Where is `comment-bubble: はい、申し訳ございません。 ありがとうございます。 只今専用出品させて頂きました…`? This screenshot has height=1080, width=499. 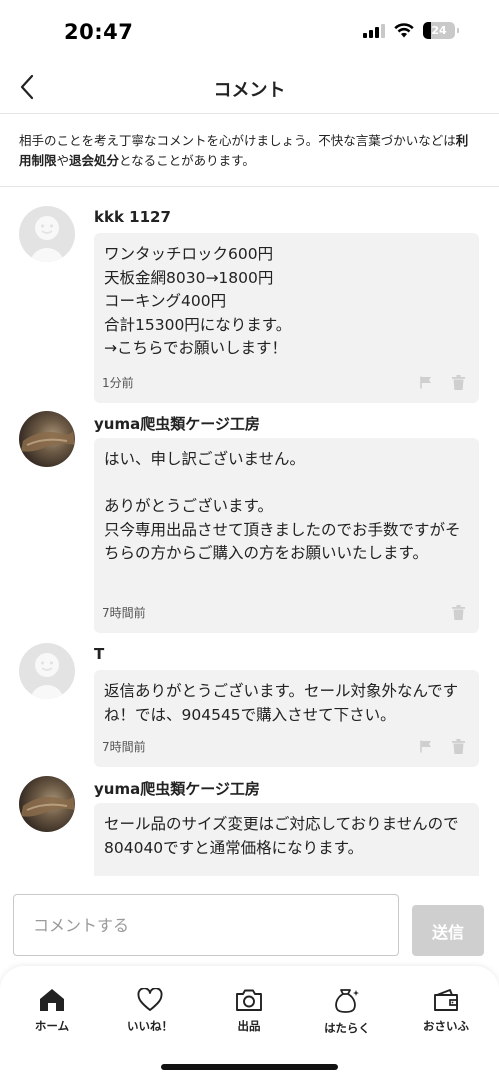 comment-bubble: はい、申し訳ございません。 ありがとうございます。 只今専用出品させて頂きました… is located at coordinates (286, 535).